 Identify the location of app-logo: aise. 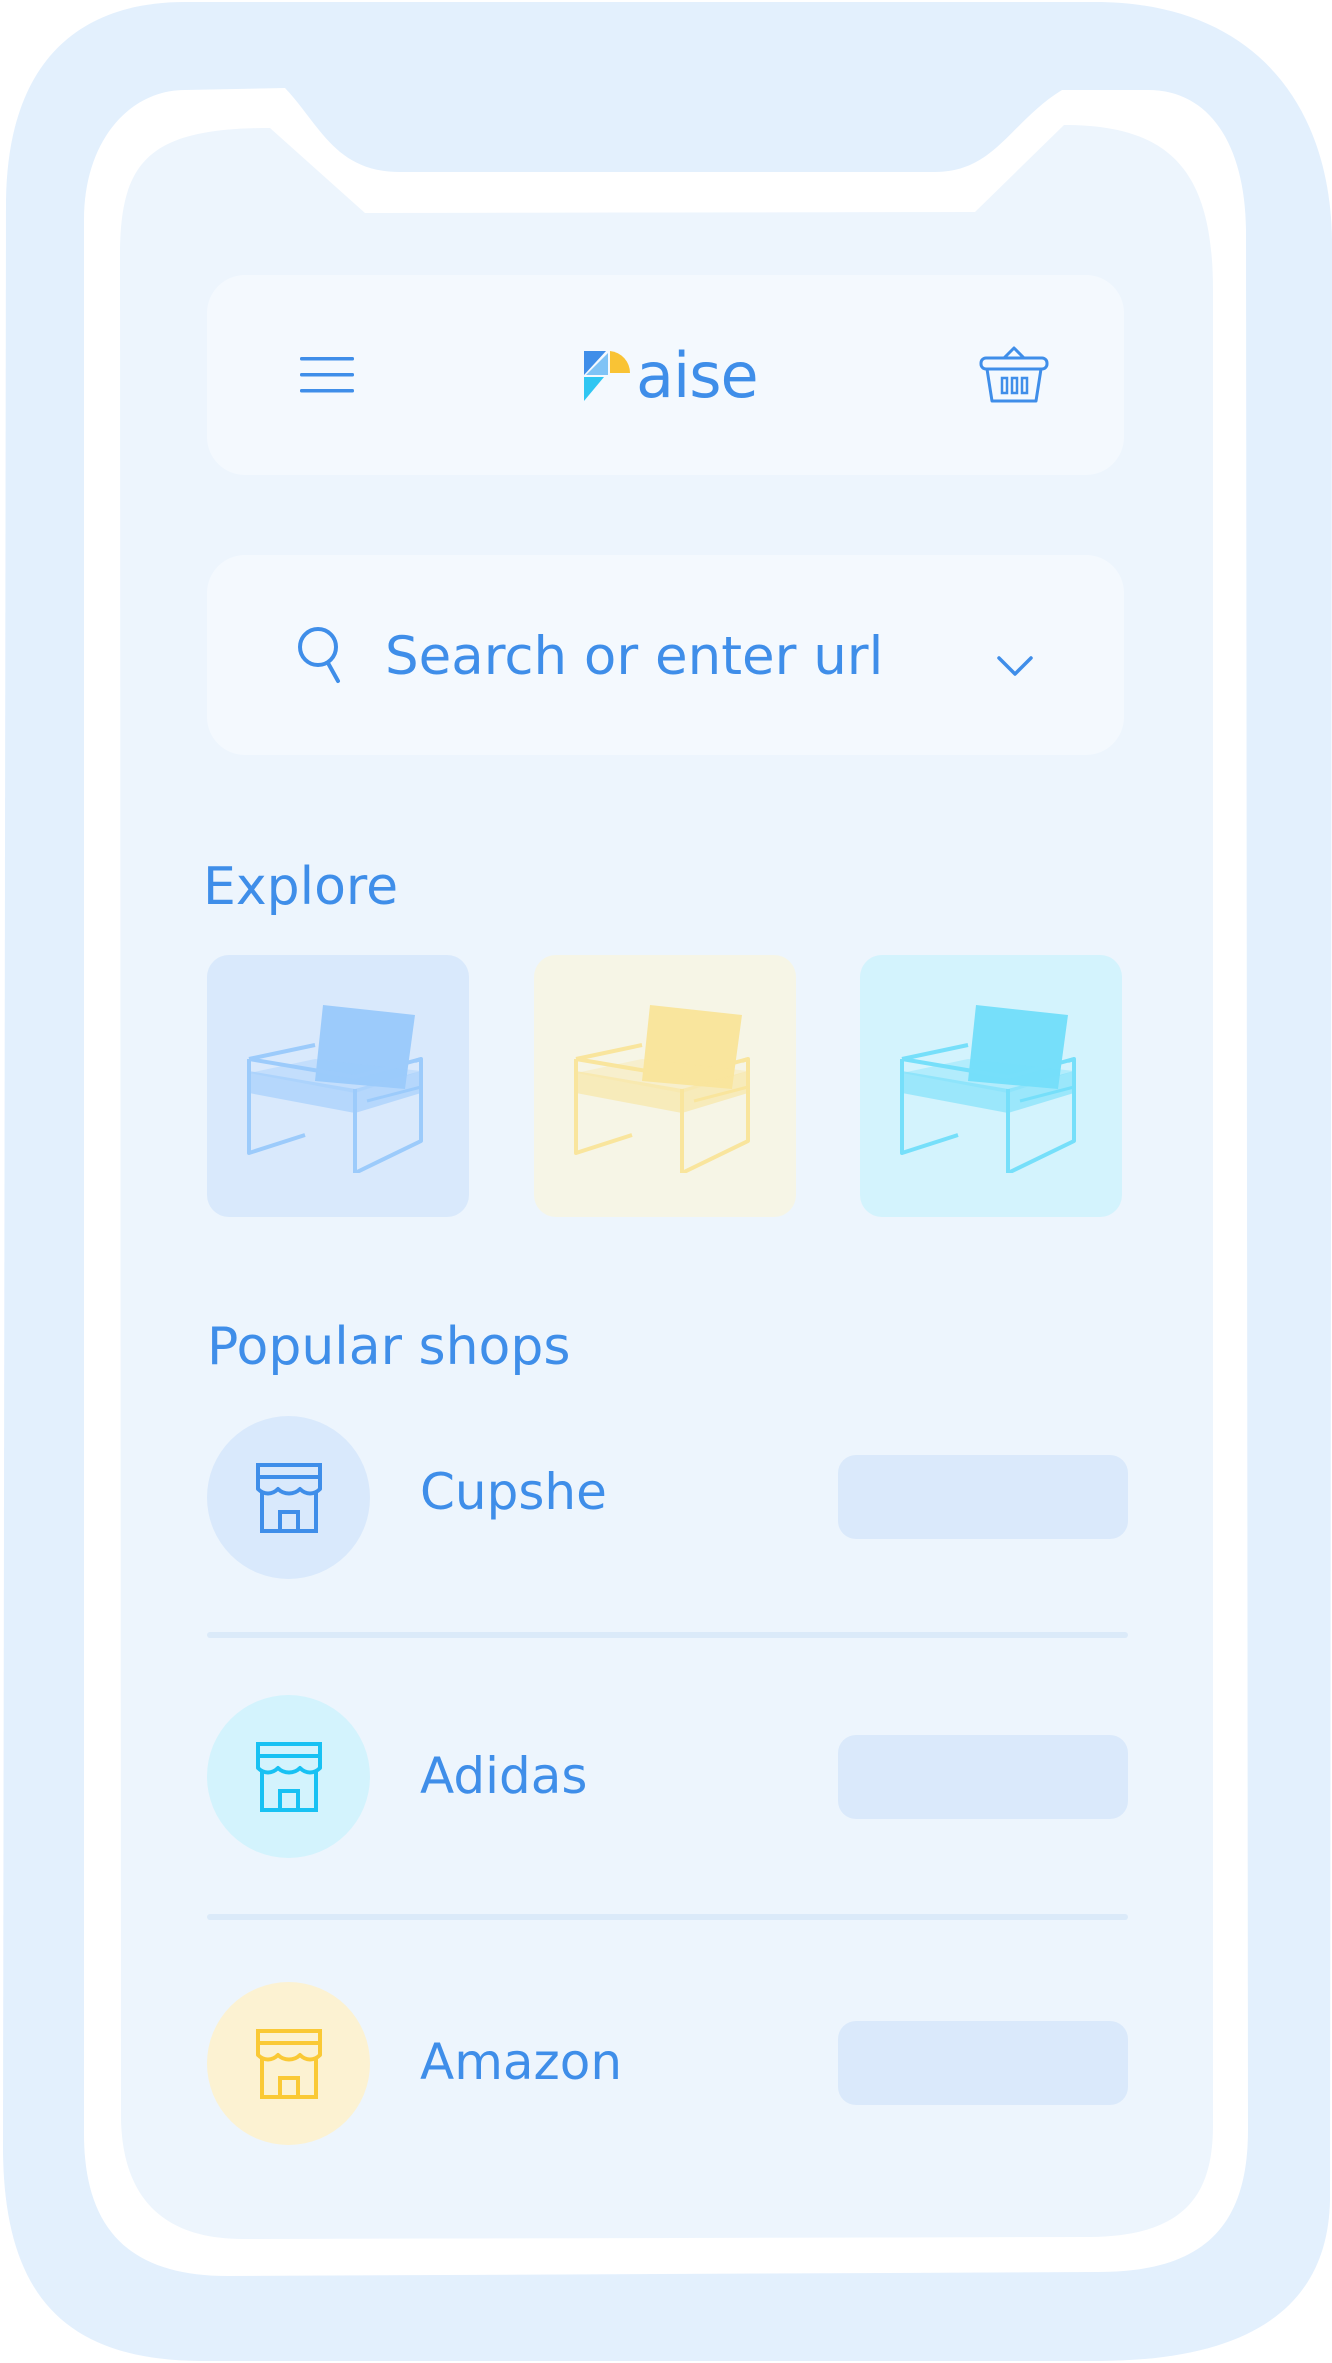
(670, 375).